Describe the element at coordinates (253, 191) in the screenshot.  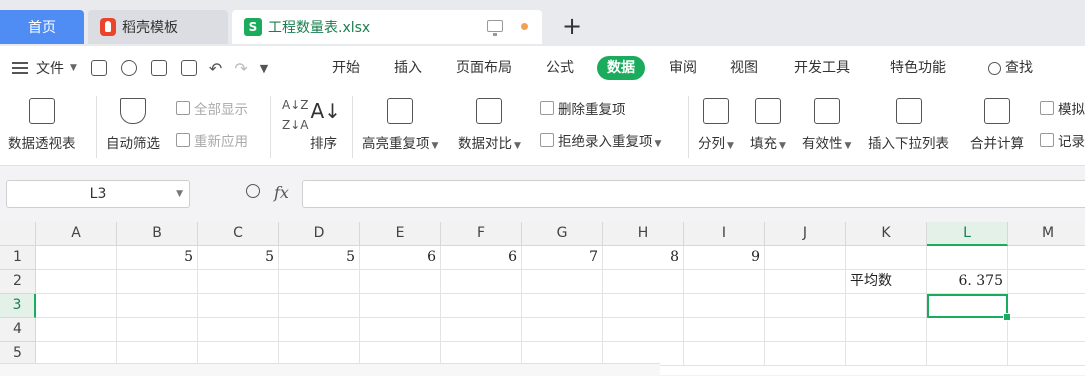
I see `zoom-icon` at that location.